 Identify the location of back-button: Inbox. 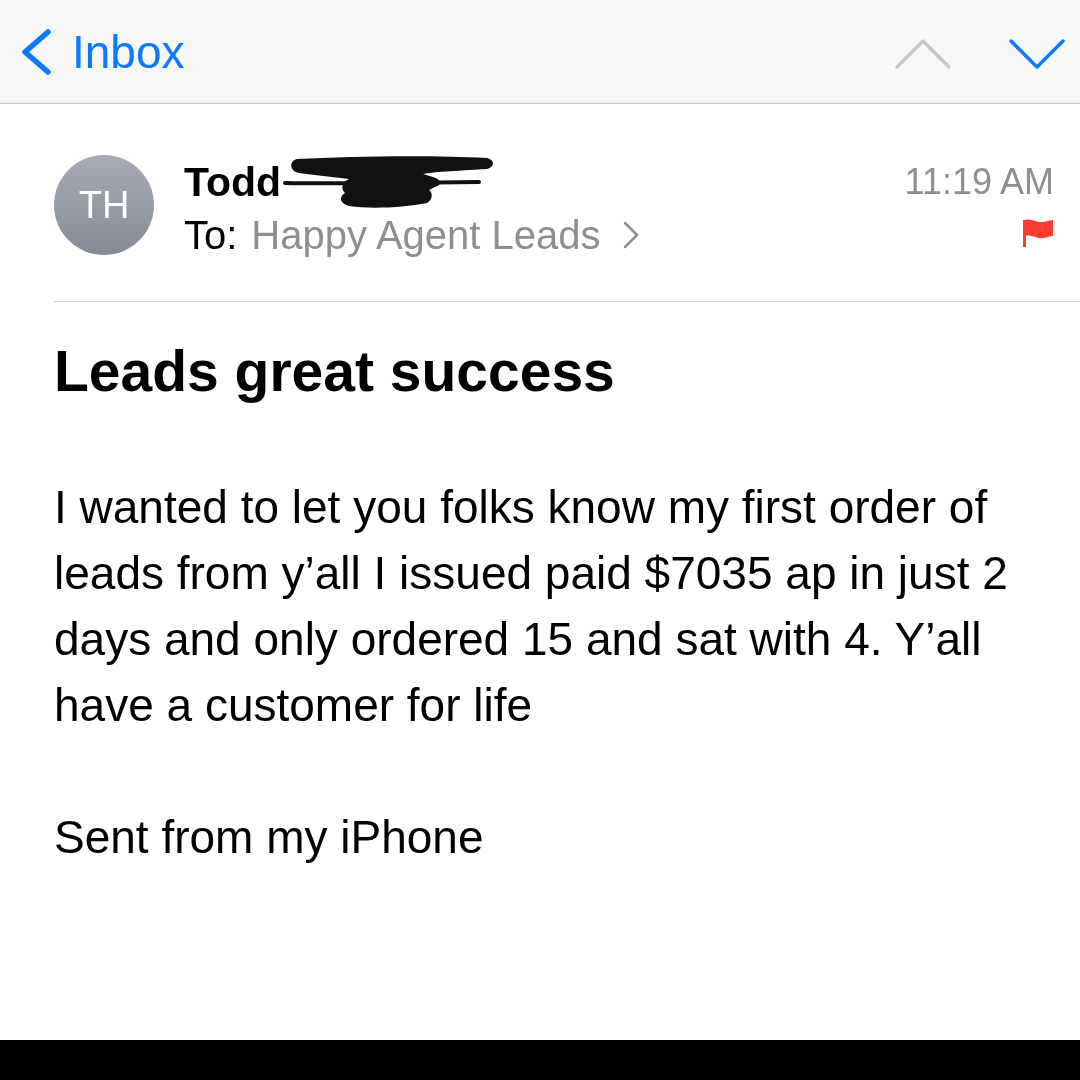
(102, 51).